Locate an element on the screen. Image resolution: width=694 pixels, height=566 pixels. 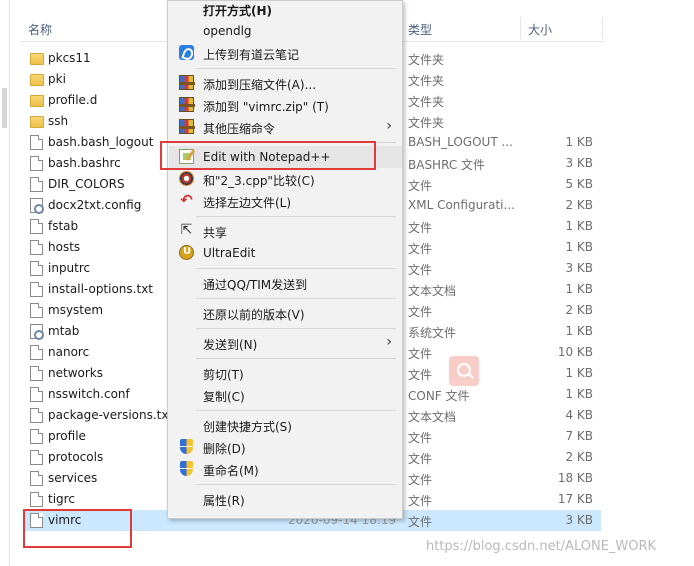
menu-item: 通过QQ/TIM发送到 is located at coordinates (285, 283).